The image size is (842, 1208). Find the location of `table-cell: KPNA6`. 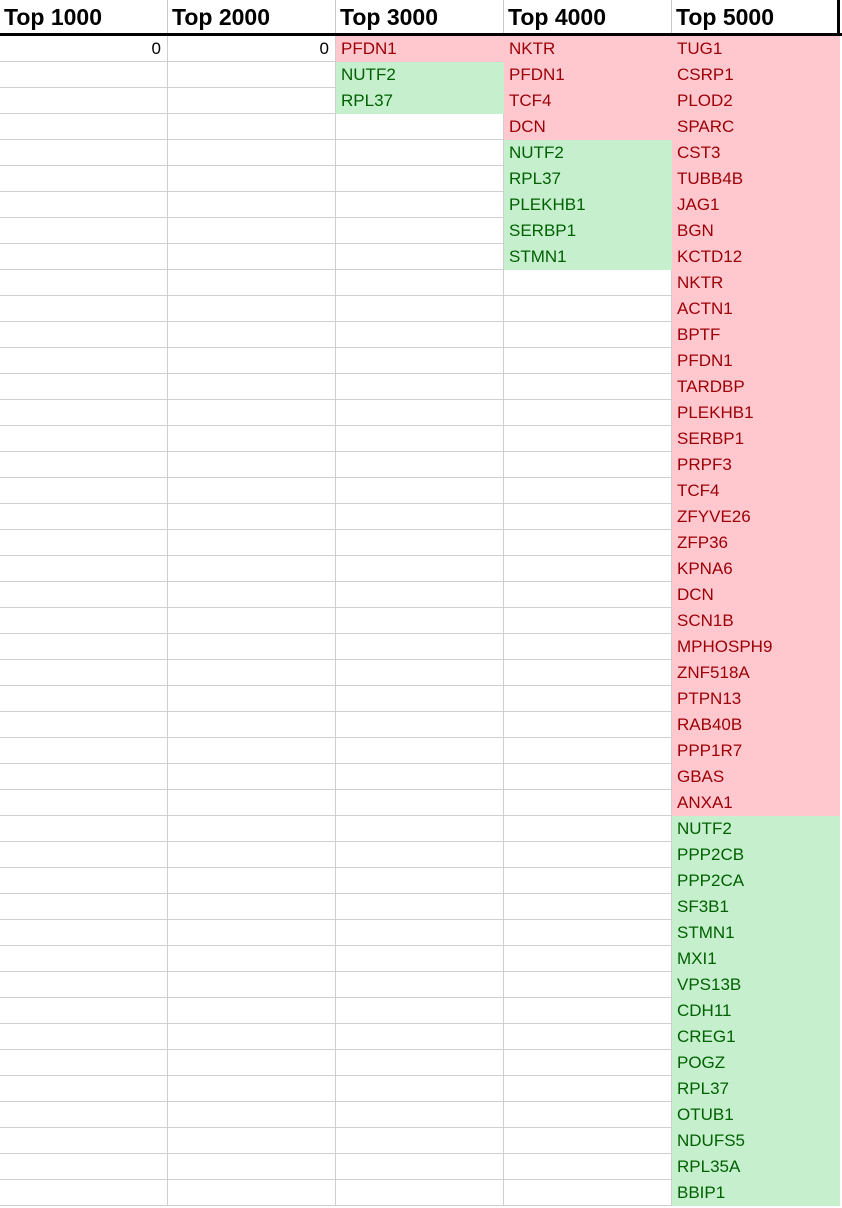

table-cell: KPNA6 is located at coordinates (756, 569).